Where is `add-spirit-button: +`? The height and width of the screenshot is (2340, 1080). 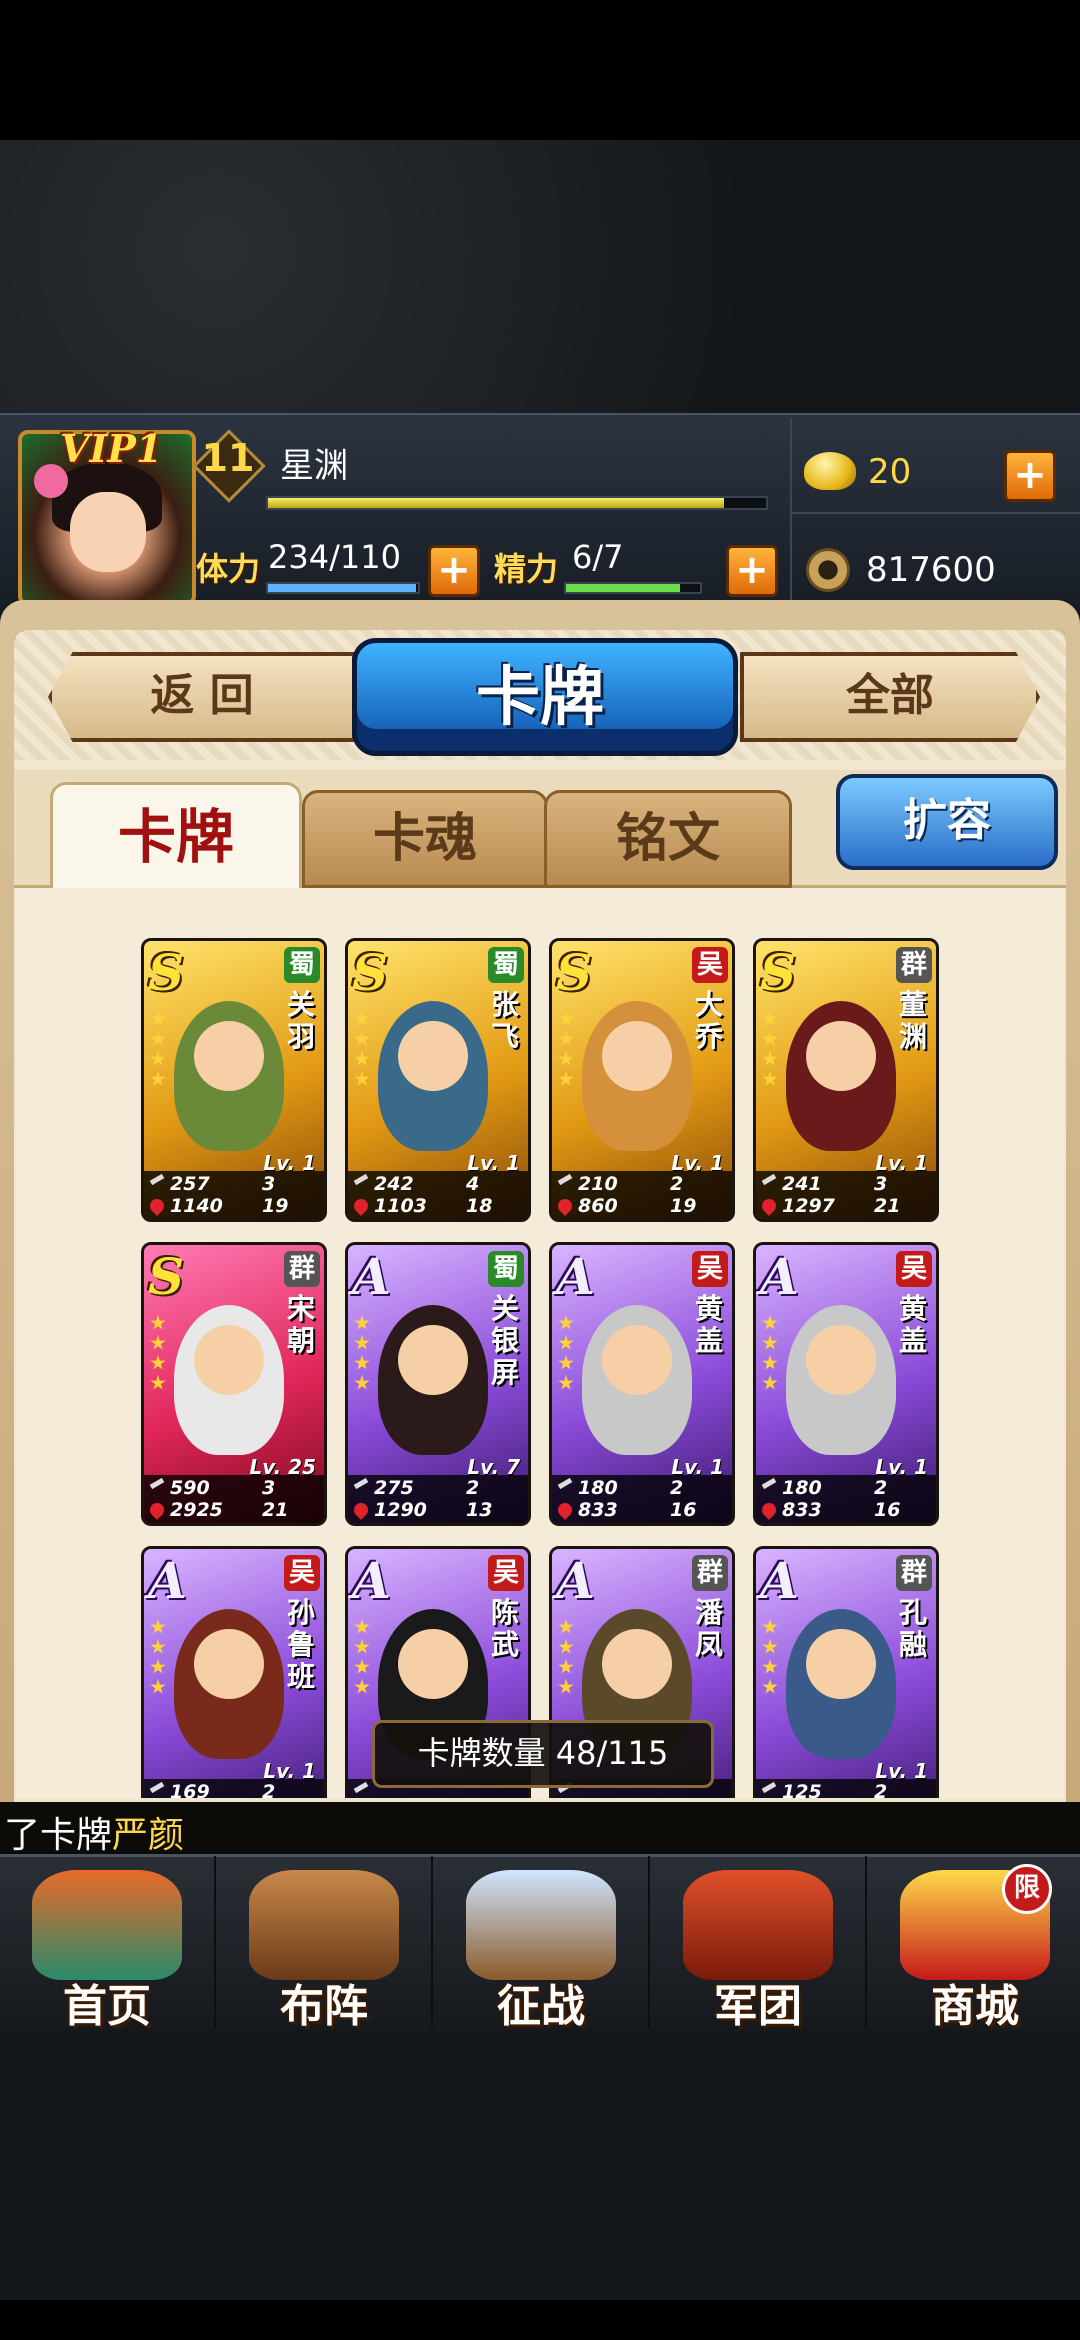 add-spirit-button: + is located at coordinates (752, 571).